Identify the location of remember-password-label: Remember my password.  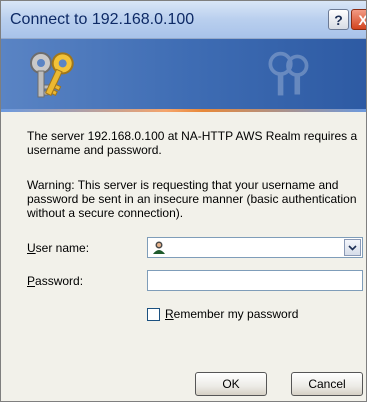
(232, 314).